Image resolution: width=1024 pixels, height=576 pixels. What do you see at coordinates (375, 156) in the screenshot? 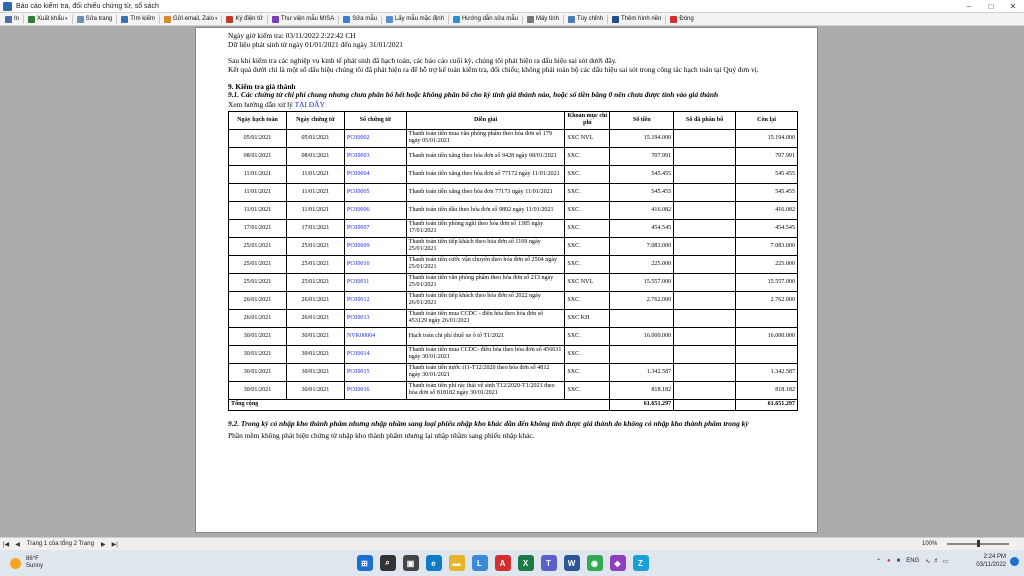
I see `voucher-number-cell: PC00003` at bounding box center [375, 156].